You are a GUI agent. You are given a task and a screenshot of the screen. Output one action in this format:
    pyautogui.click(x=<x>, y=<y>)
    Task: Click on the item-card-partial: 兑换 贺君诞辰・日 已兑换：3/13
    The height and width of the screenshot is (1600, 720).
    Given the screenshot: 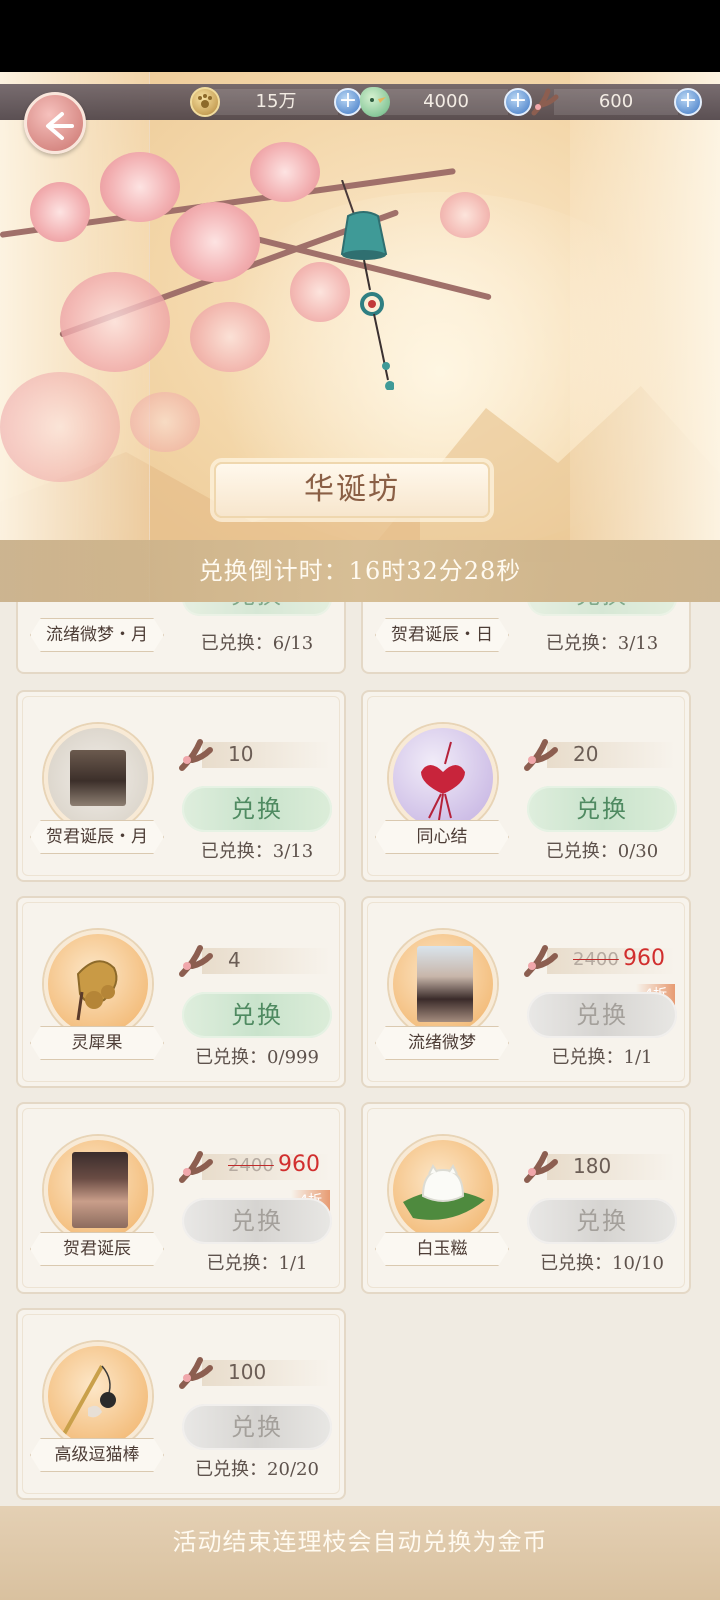 What is the action you would take?
    pyautogui.click(x=526, y=638)
    